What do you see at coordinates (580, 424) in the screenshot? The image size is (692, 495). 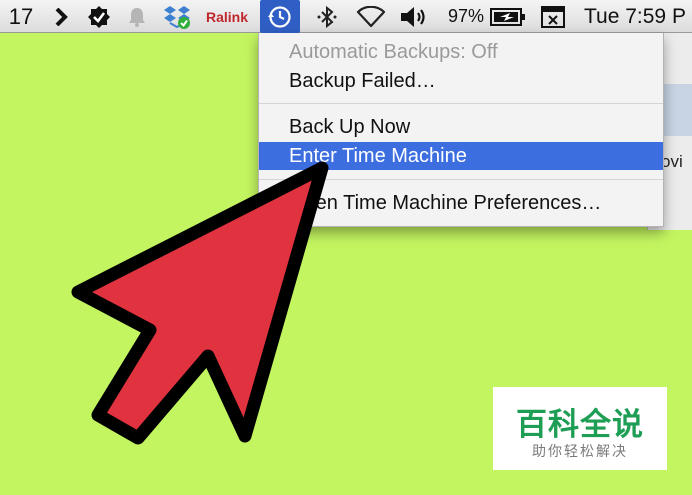 I see `watermark-title: 百科全说` at bounding box center [580, 424].